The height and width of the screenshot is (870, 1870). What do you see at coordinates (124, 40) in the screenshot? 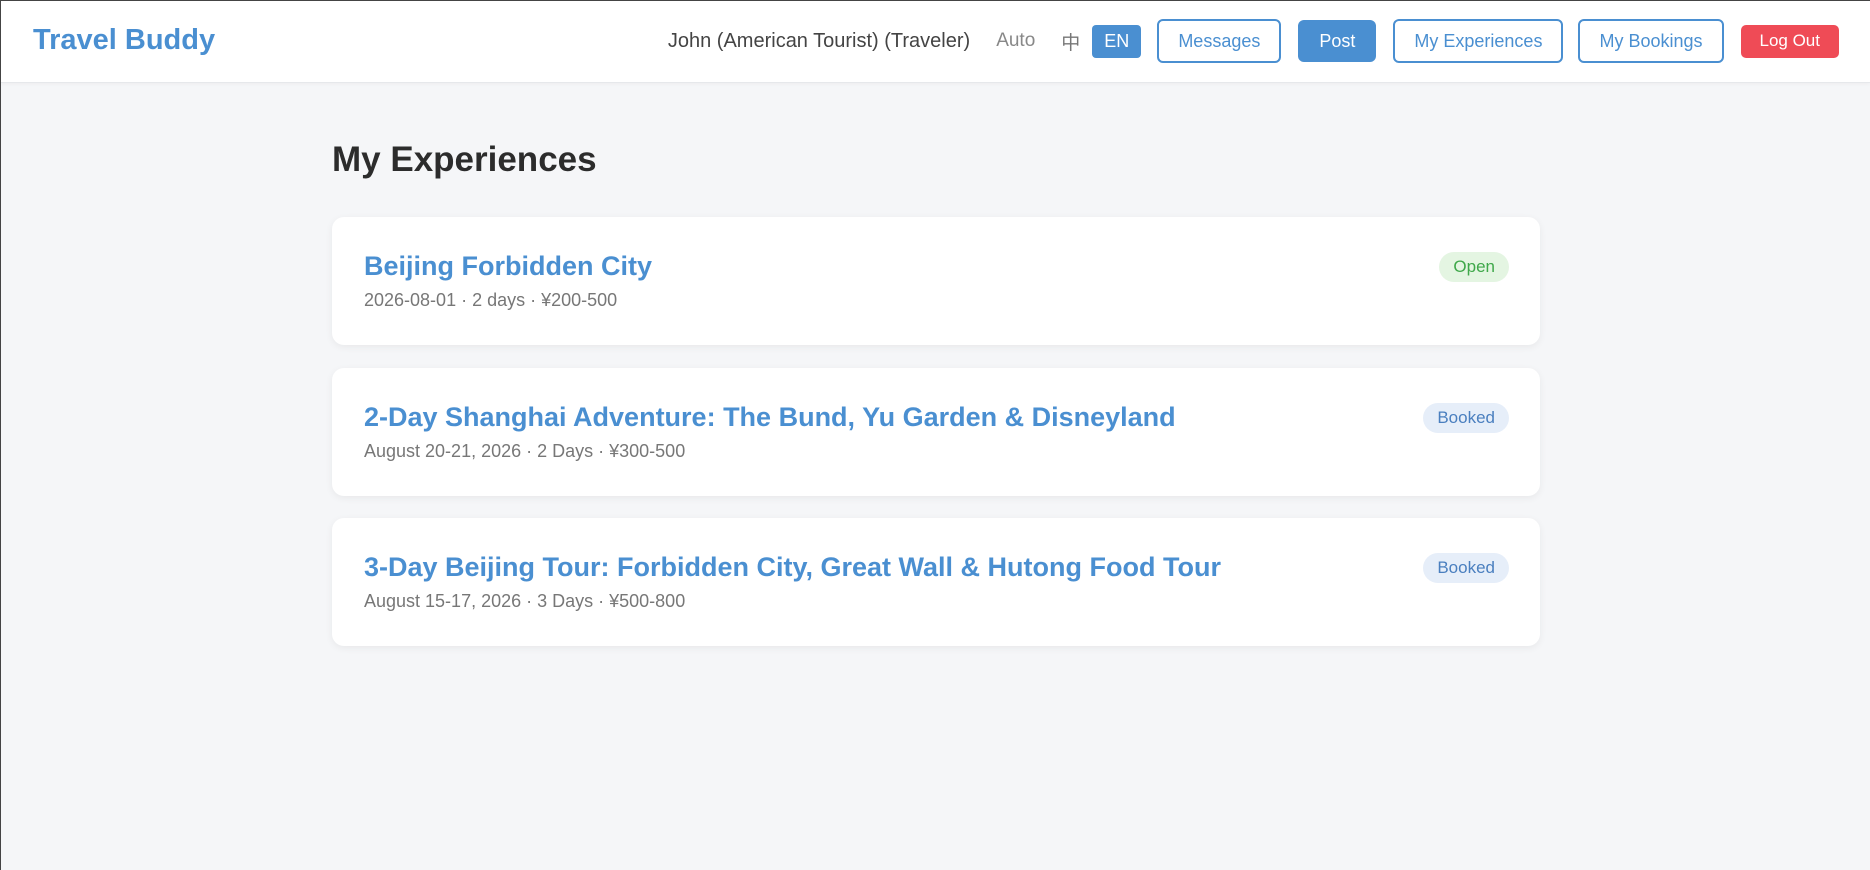
I see `brand-logo: Travel Buddy` at bounding box center [124, 40].